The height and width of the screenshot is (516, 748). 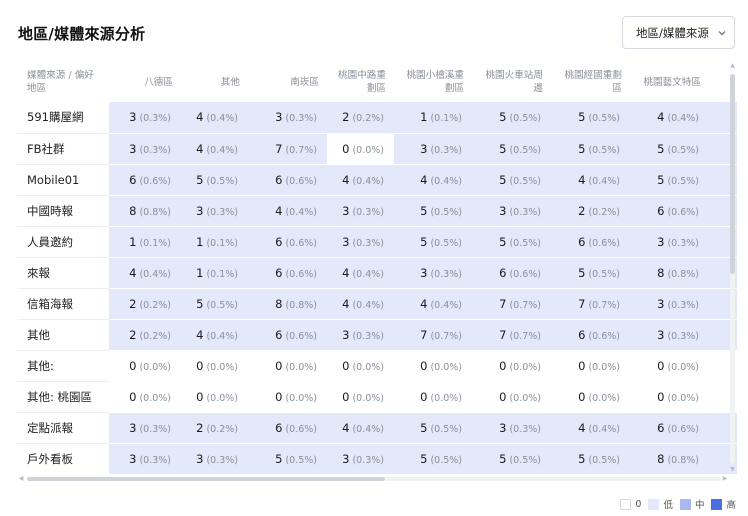 I want to click on scroll-right-arrow-icon: ▶, so click(x=725, y=479).